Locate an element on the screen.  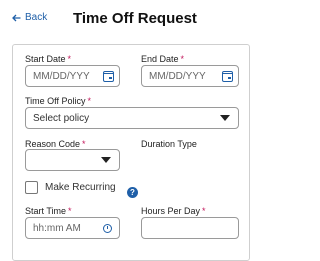
back-button: Back is located at coordinates (29, 17).